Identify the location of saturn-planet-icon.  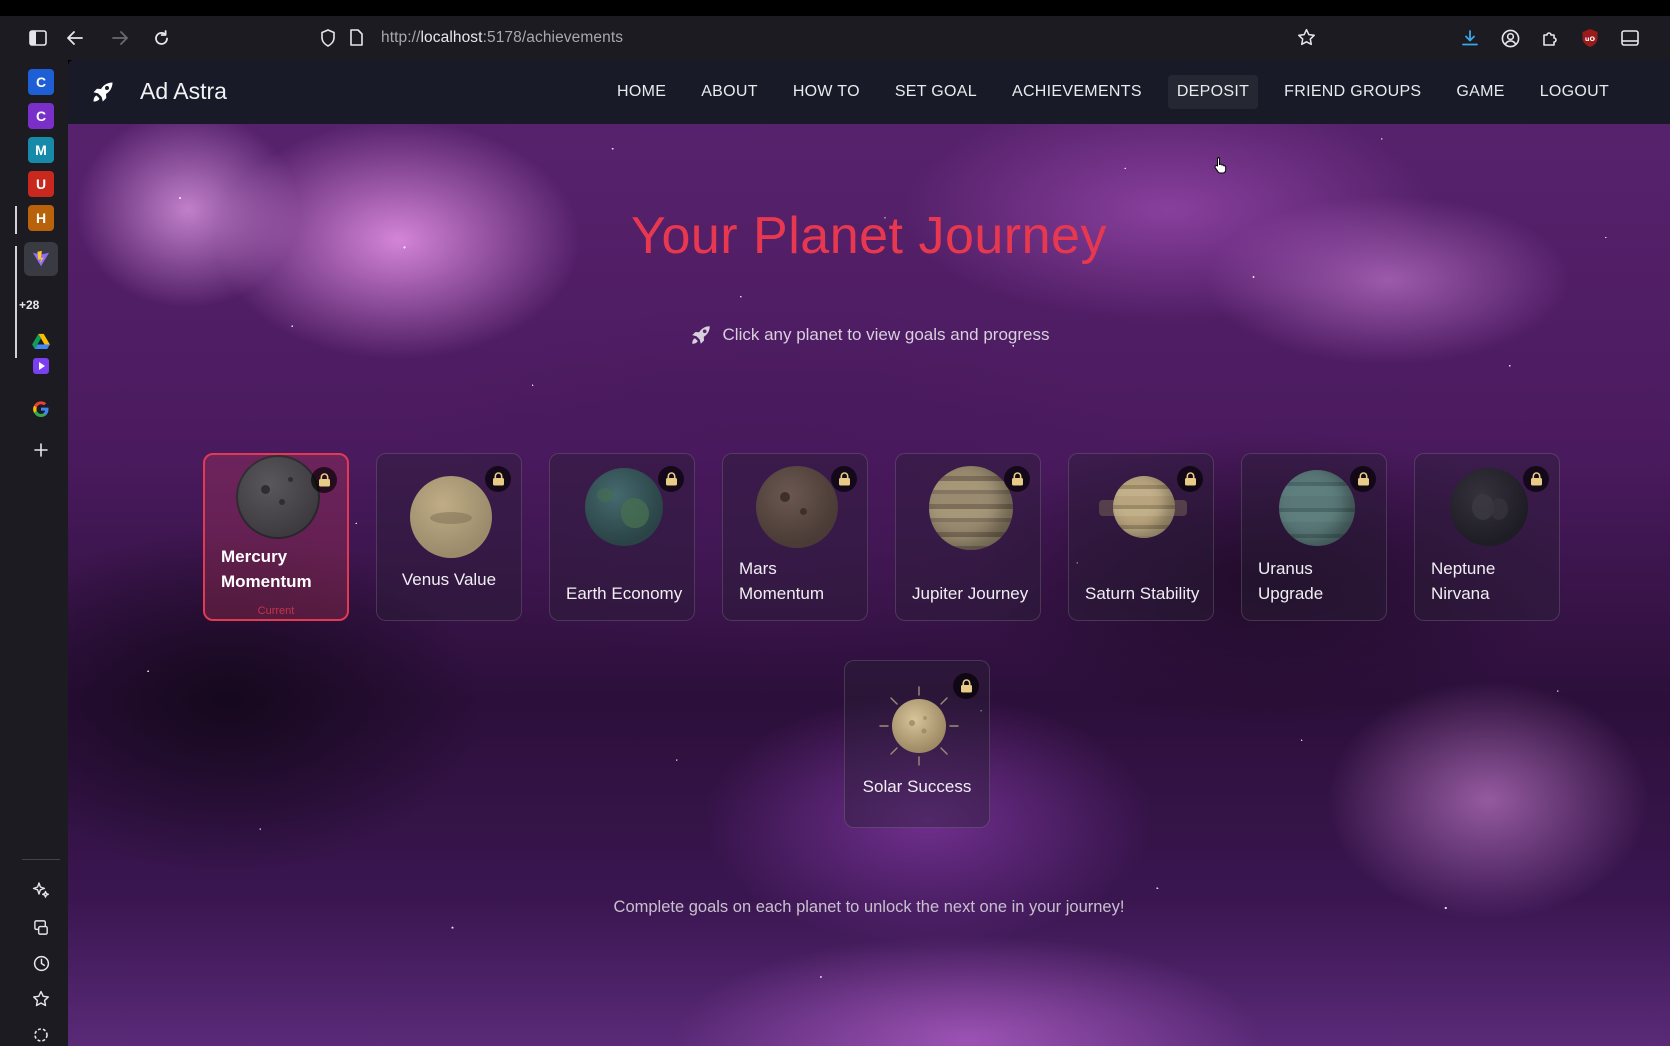
(1144, 507).